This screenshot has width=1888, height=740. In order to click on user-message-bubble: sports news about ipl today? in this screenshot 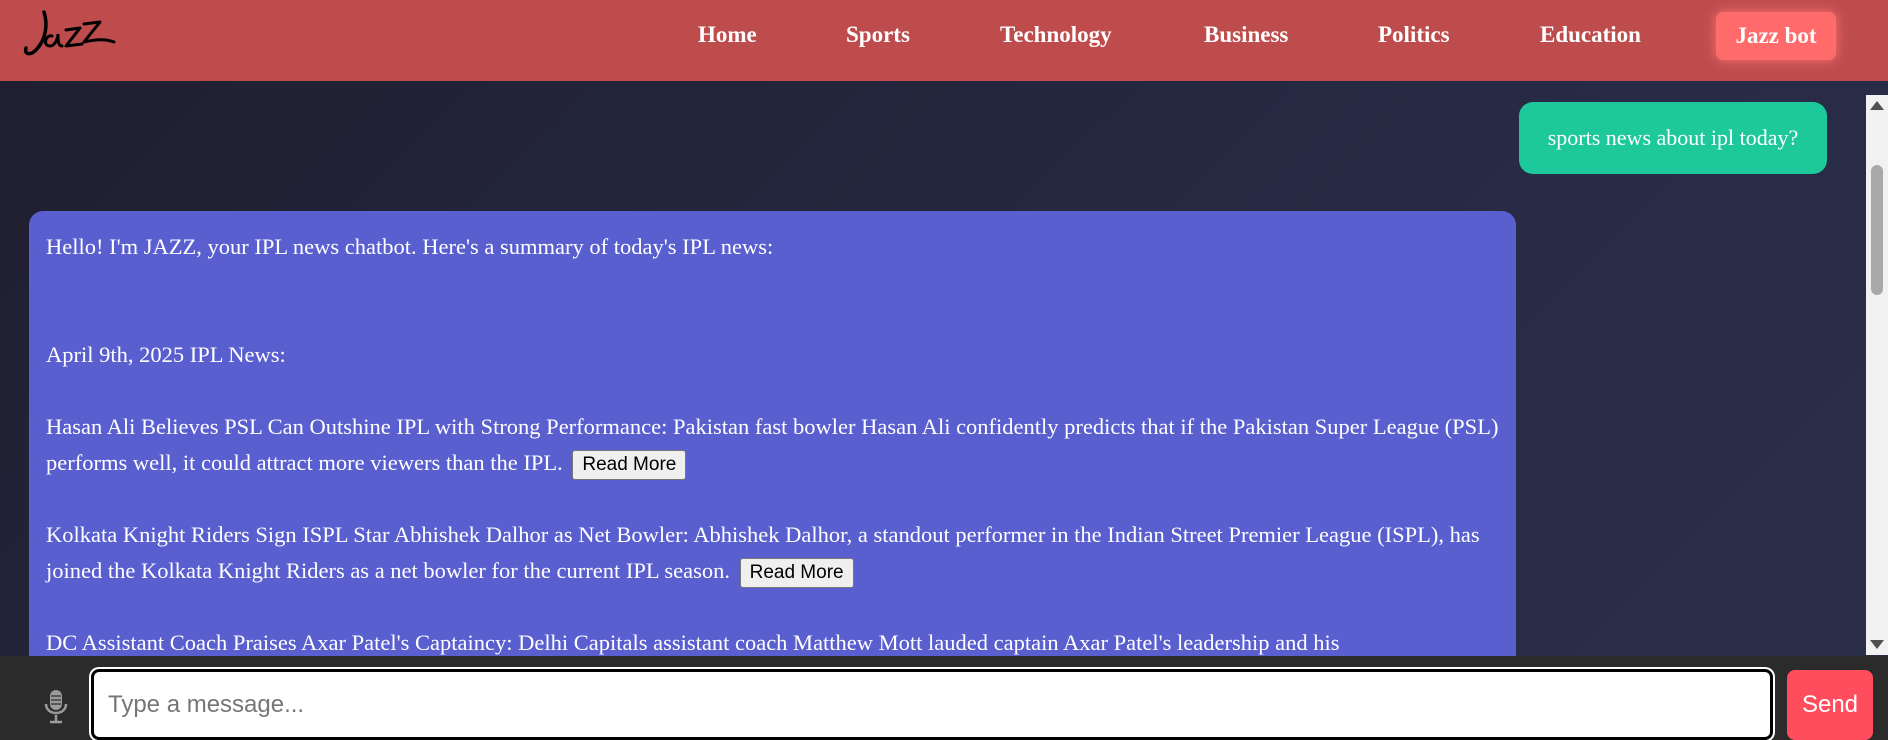, I will do `click(1673, 138)`.